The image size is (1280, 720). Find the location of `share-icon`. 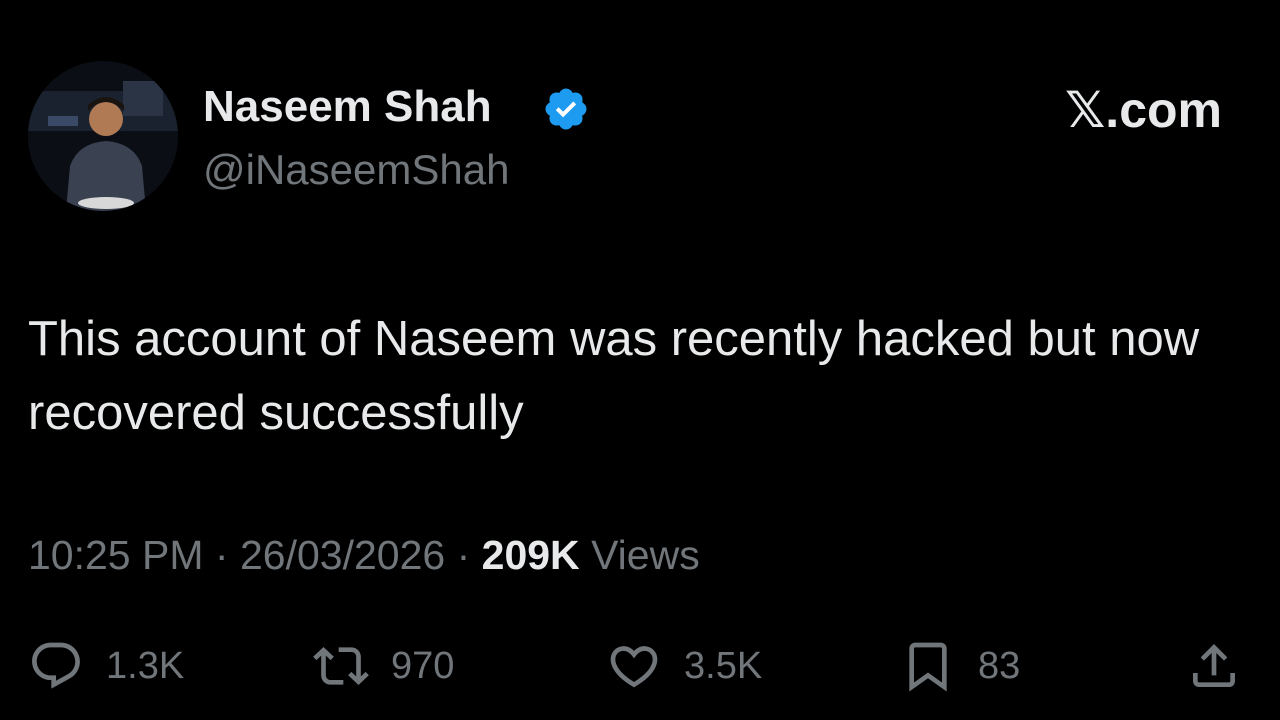

share-icon is located at coordinates (1214, 665).